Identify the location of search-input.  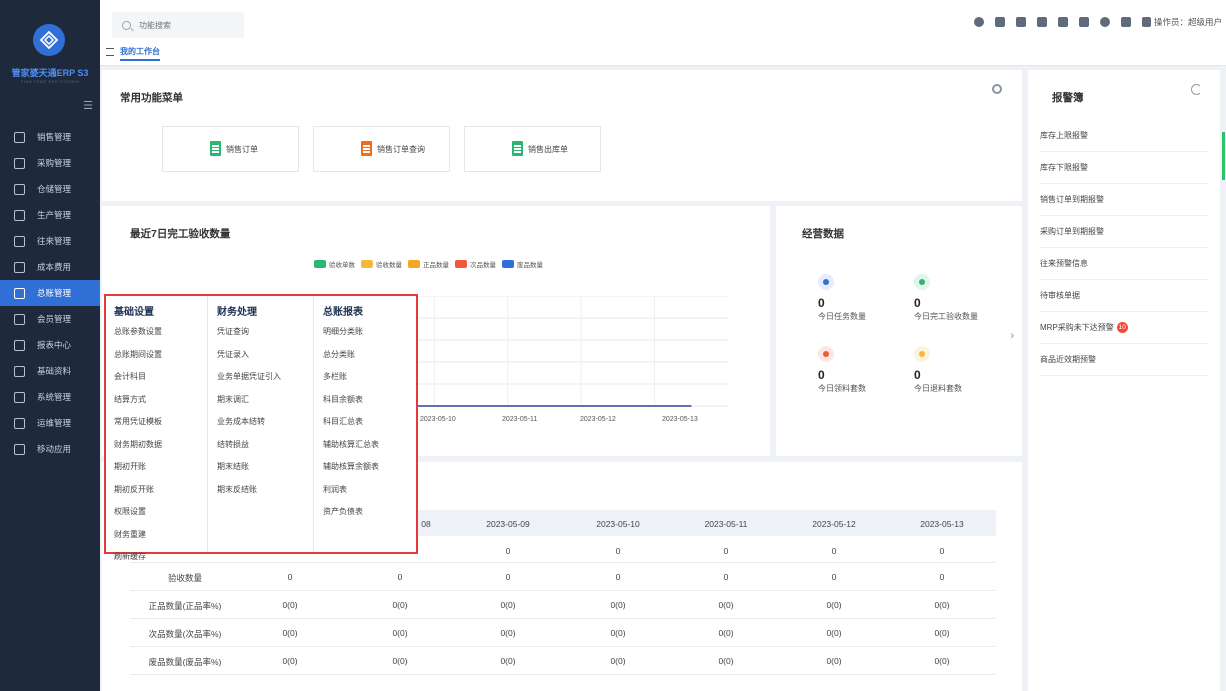
(184, 25).